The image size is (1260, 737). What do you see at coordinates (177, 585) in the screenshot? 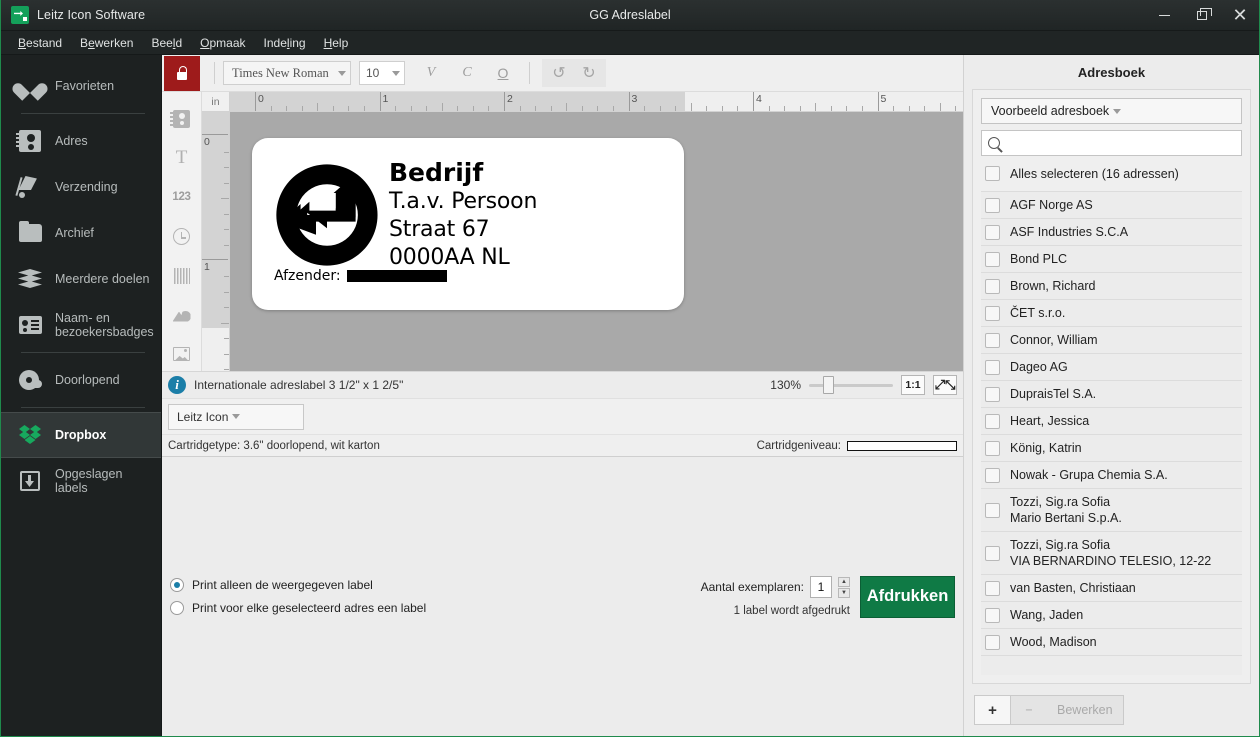
I see `radio-button-selected` at bounding box center [177, 585].